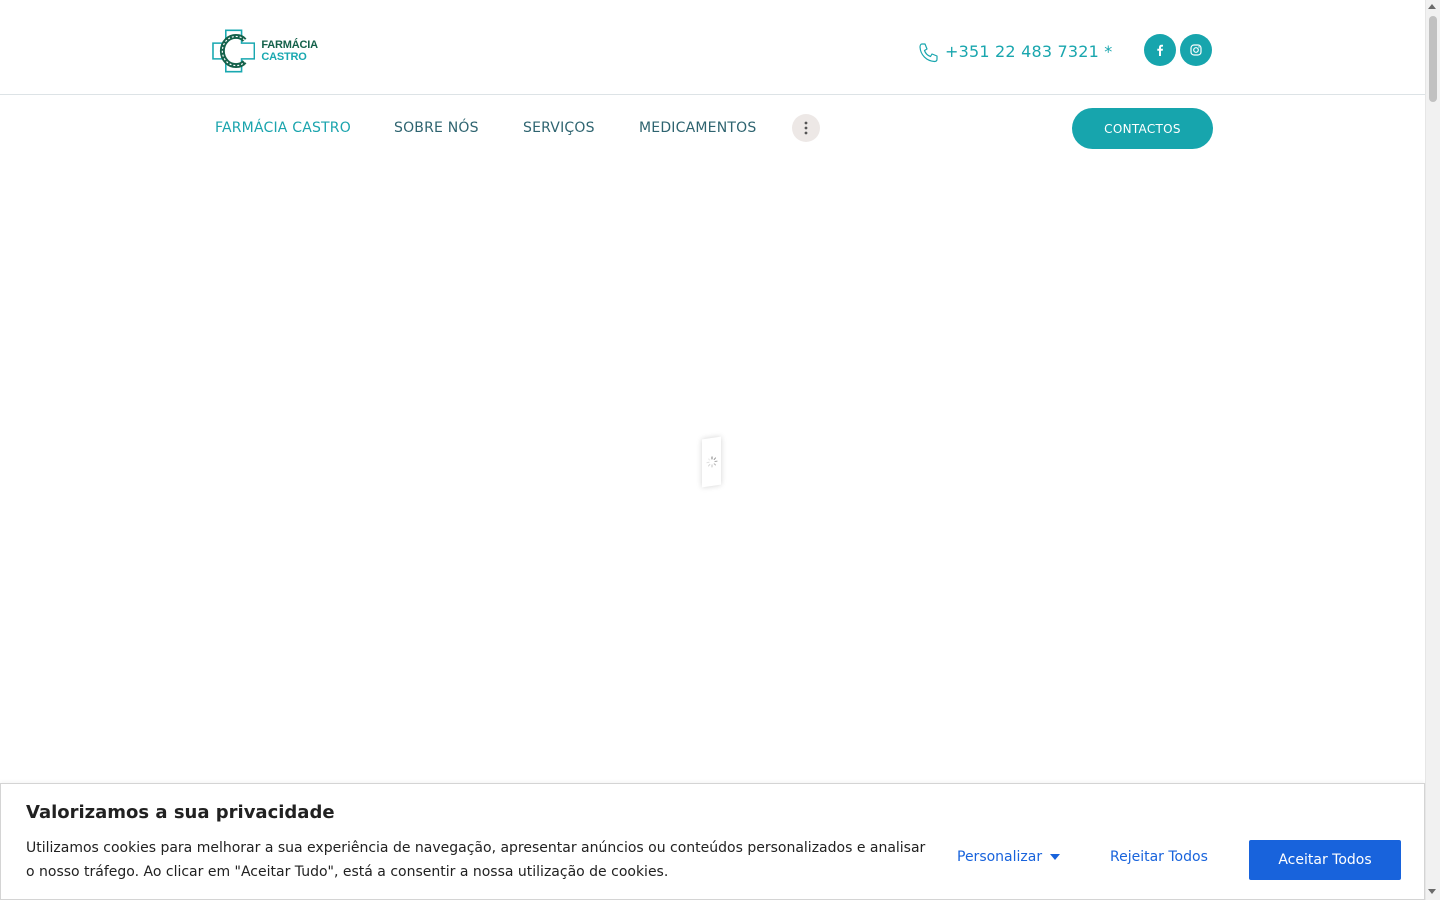 Image resolution: width=1440 pixels, height=900 pixels. I want to click on logo-text: FARMÁCIA CASTRO, so click(312, 51).